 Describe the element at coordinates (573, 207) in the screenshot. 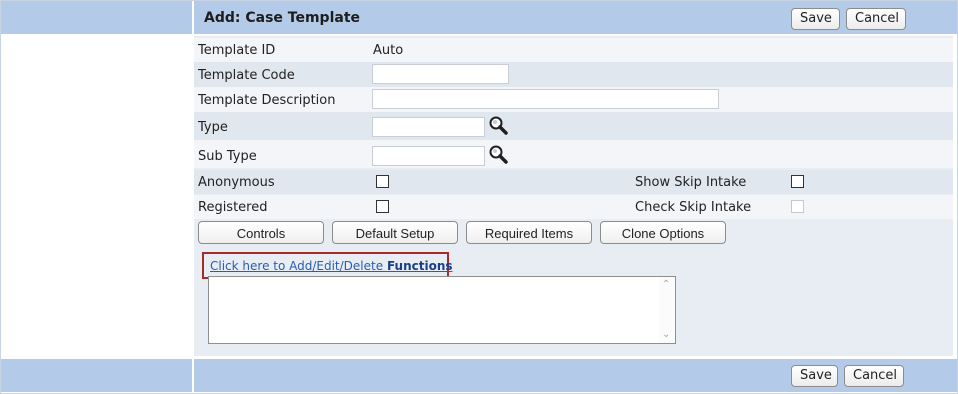

I see `row-registered: Registered Check Skip Intake` at that location.